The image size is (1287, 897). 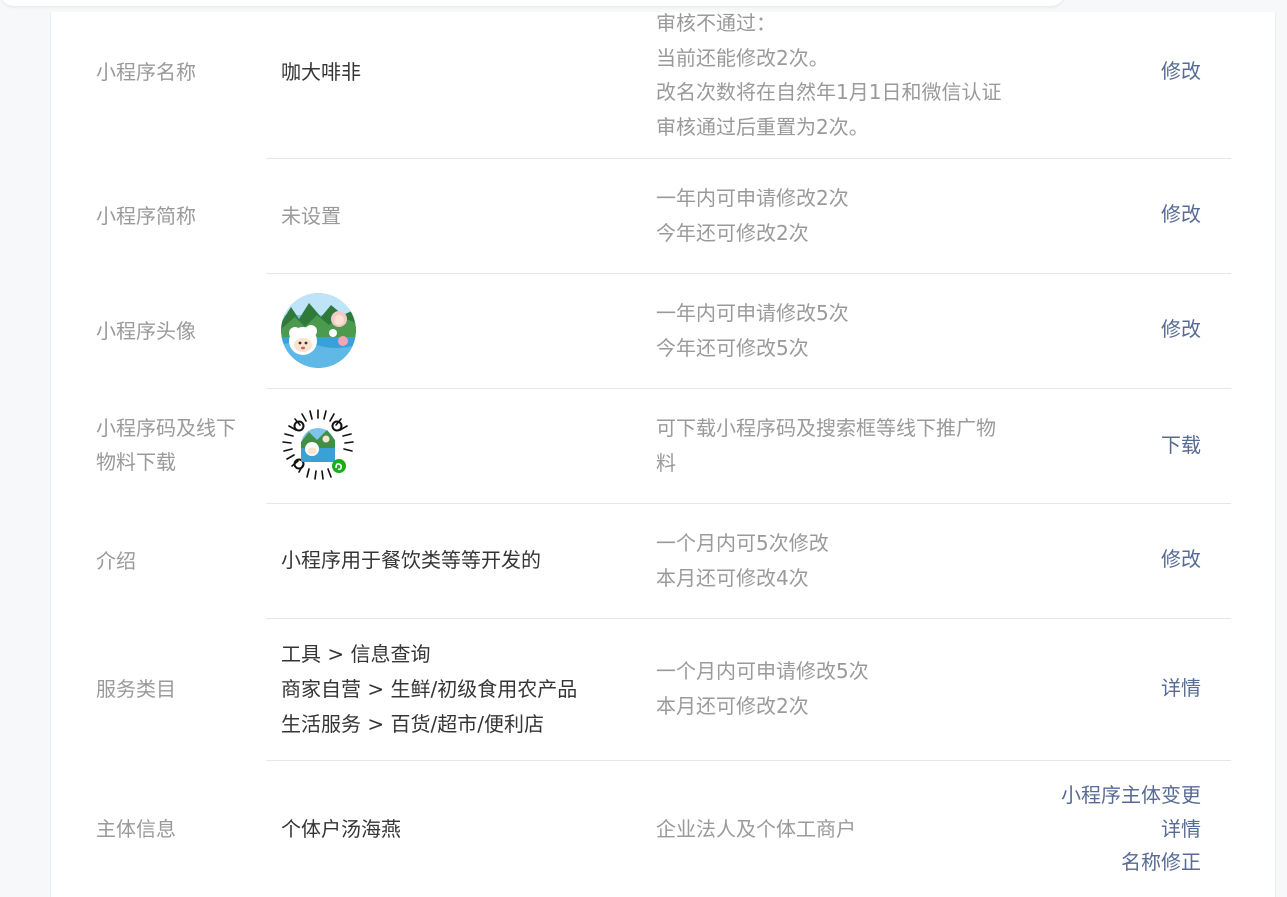 What do you see at coordinates (356, 654) in the screenshot?
I see `category-line: 工具 > 信息查询` at bounding box center [356, 654].